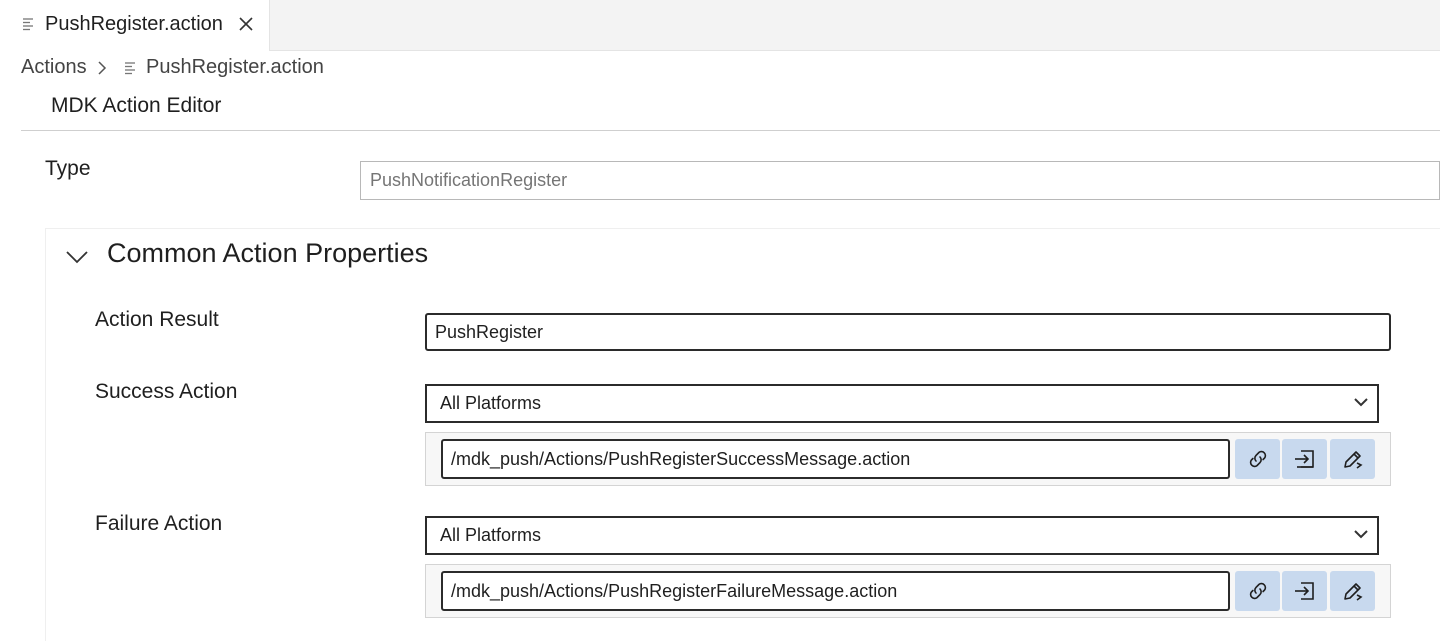 This screenshot has width=1440, height=641. Describe the element at coordinates (235, 67) in the screenshot. I see `breadcrumb-file: PushRegister.action` at that location.